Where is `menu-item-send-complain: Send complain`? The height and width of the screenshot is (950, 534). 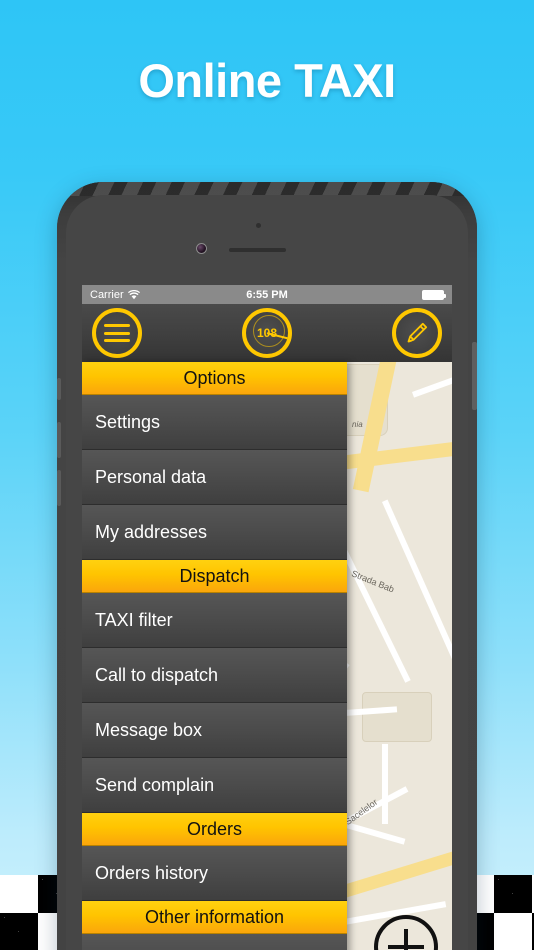 menu-item-send-complain: Send complain is located at coordinates (214, 785).